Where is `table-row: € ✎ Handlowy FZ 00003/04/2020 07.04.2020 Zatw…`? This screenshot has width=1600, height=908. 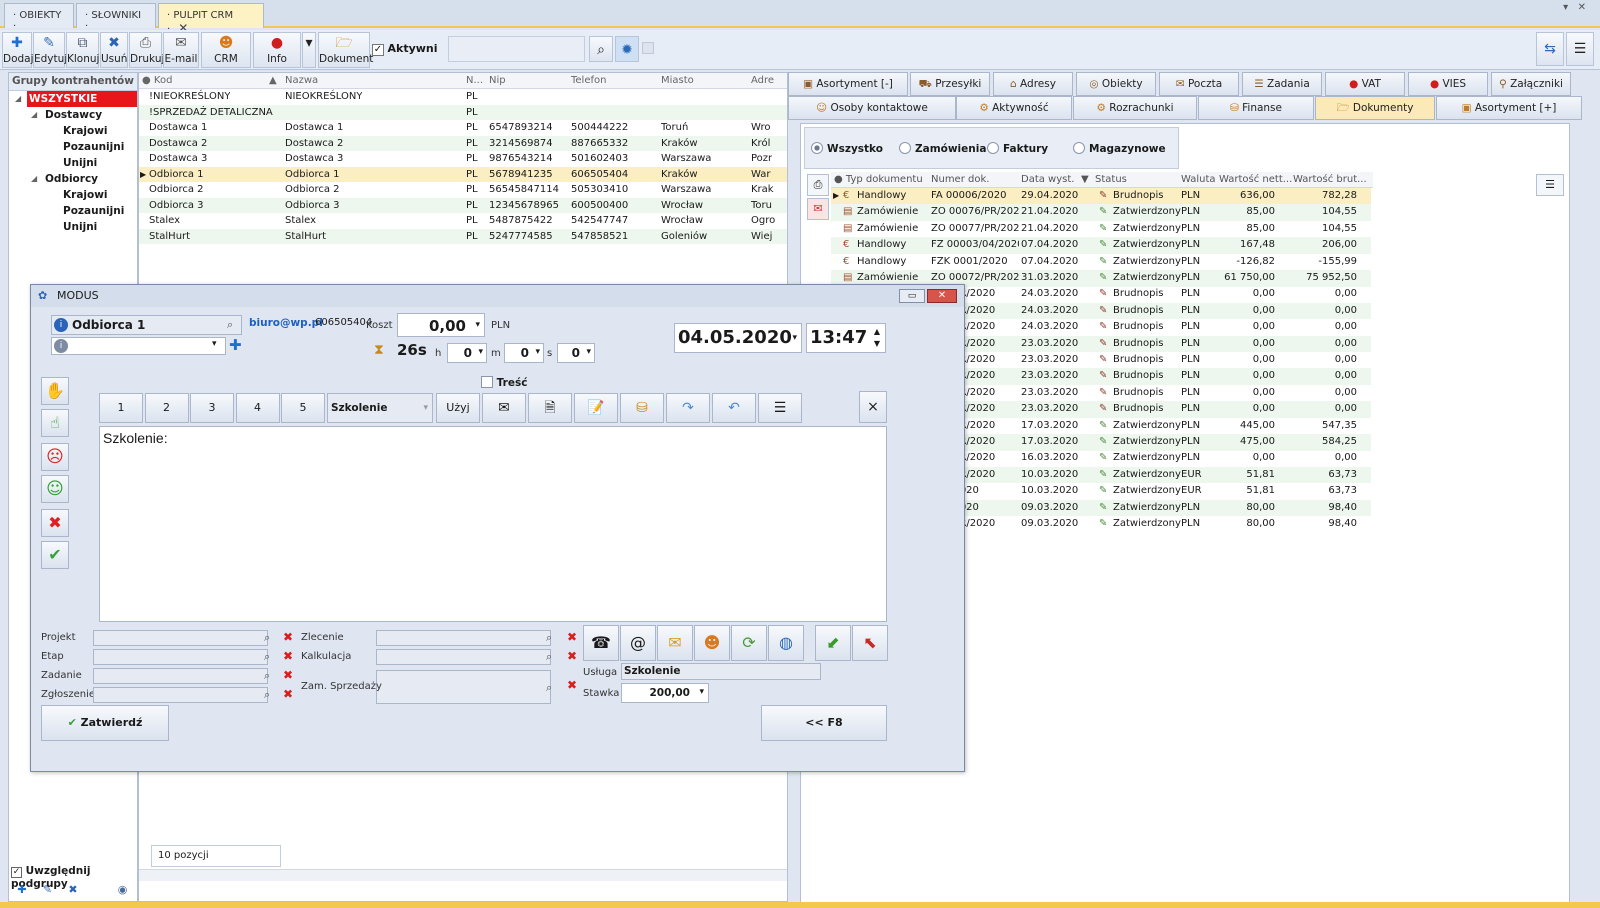 table-row: € ✎ Handlowy FZ 00003/04/2020 07.04.2020 Zatw… is located at coordinates (1101, 245).